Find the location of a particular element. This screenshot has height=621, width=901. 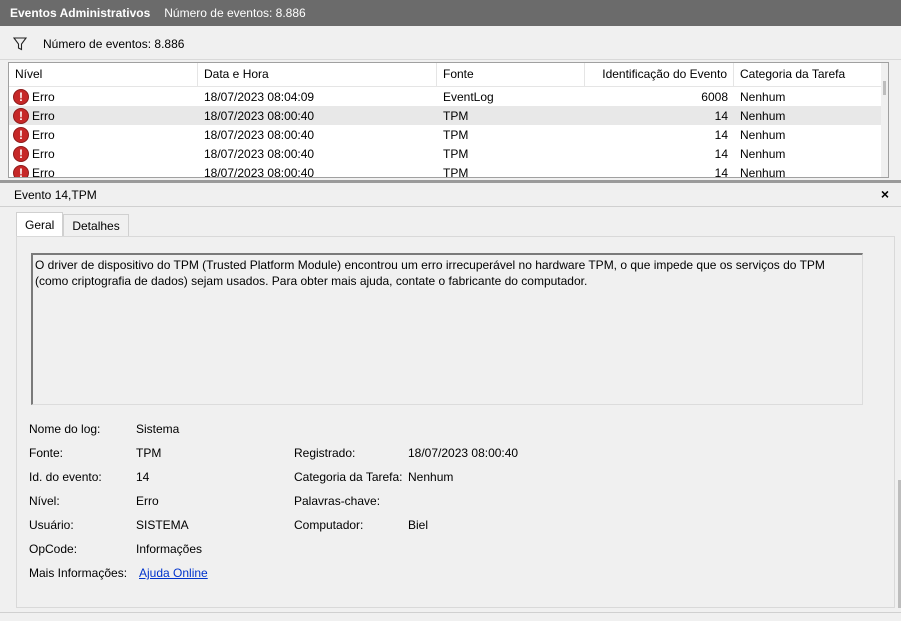

opcode-label: OpCode: is located at coordinates (53, 549).